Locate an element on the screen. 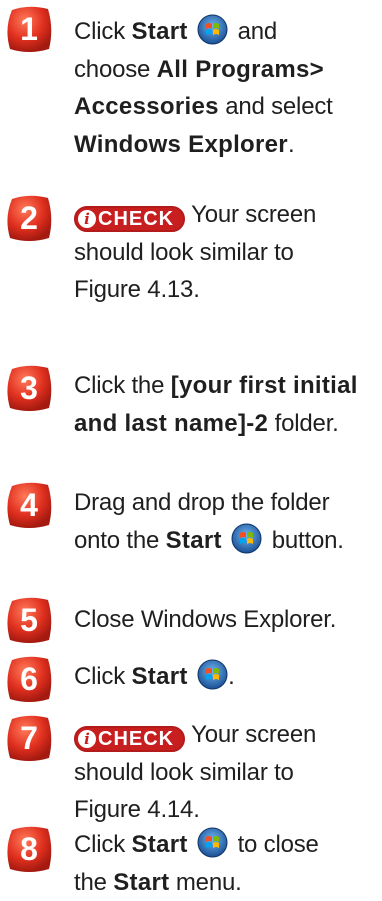  step-5-text: Close Windows Explorer. is located at coordinates (205, 619).